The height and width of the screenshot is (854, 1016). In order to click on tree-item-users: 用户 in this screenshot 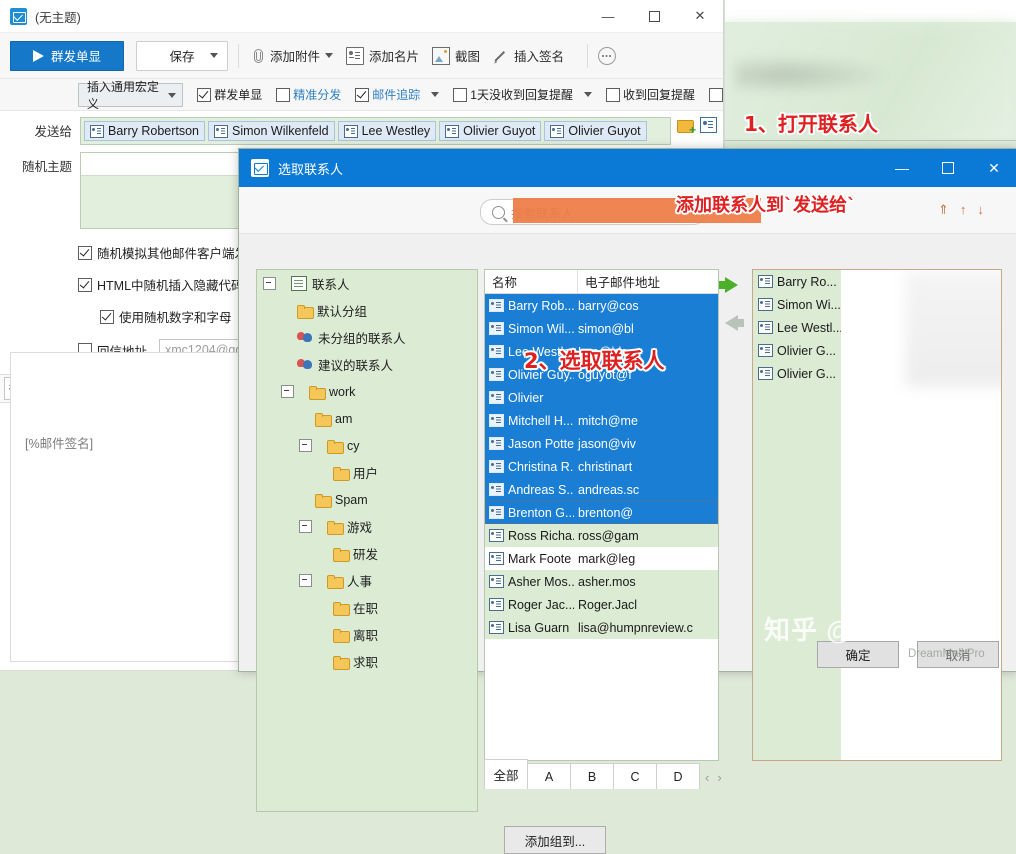, I will do `click(367, 472)`.